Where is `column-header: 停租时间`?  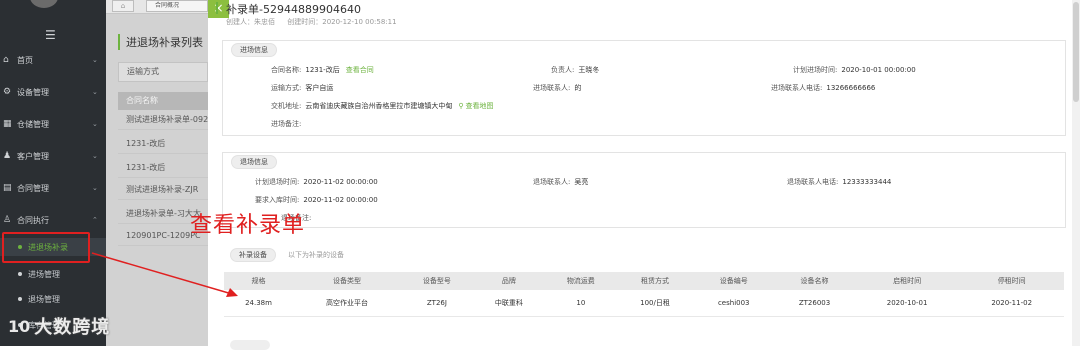 column-header: 停租时间 is located at coordinates (1011, 281).